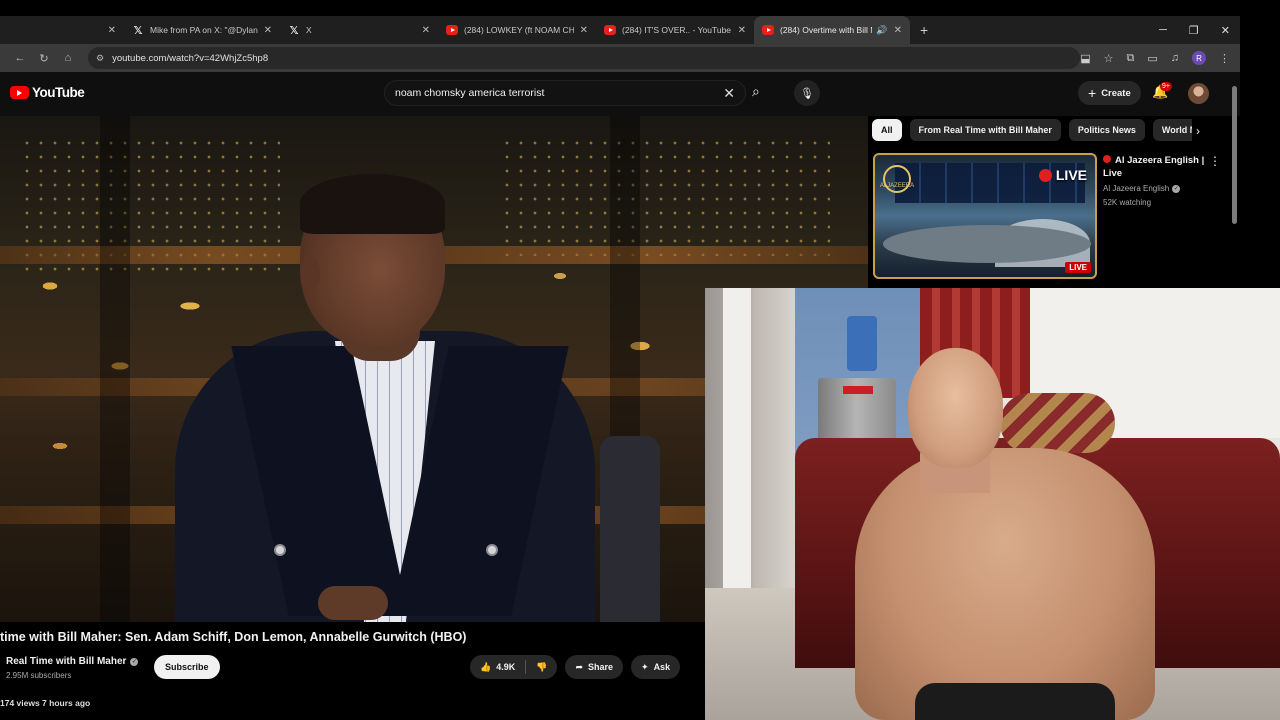  What do you see at coordinates (294, 30) in the screenshot?
I see `x-logo-icon: 𝕏` at bounding box center [294, 30].